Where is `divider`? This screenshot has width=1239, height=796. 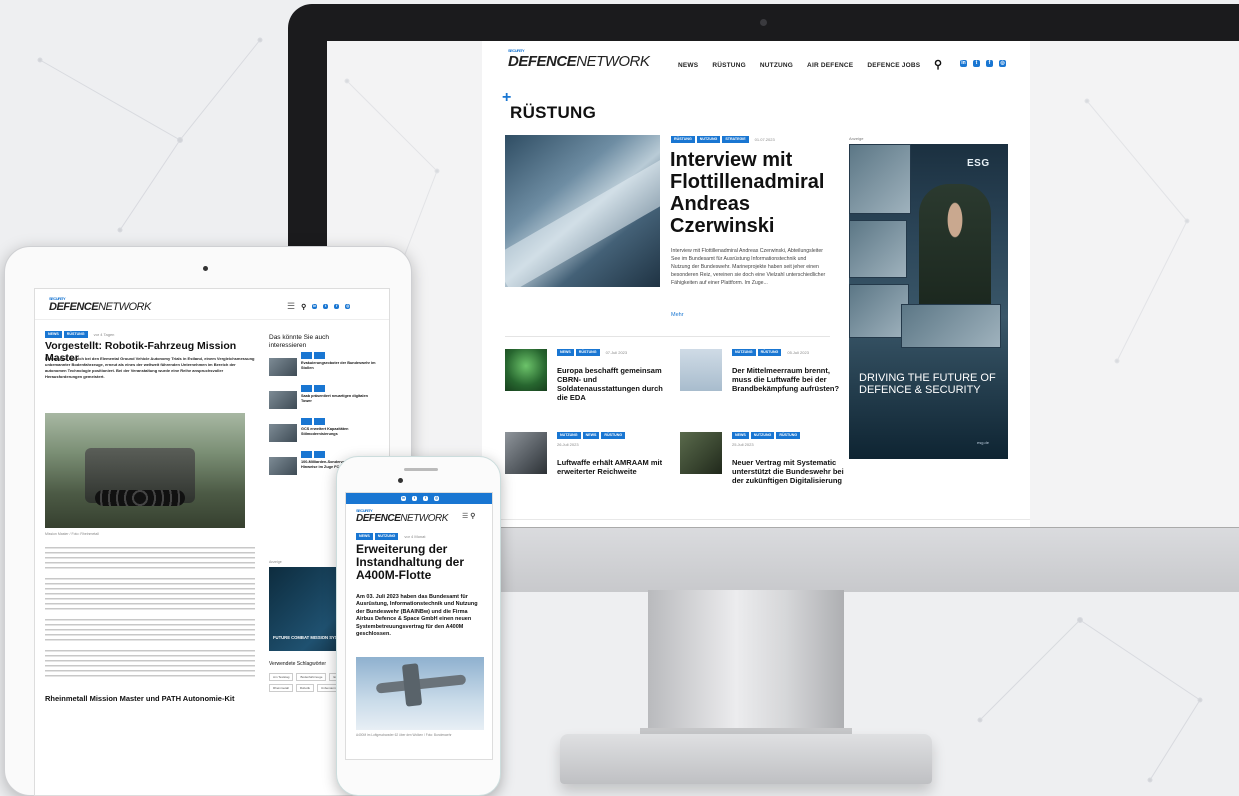 divider is located at coordinates (667, 336).